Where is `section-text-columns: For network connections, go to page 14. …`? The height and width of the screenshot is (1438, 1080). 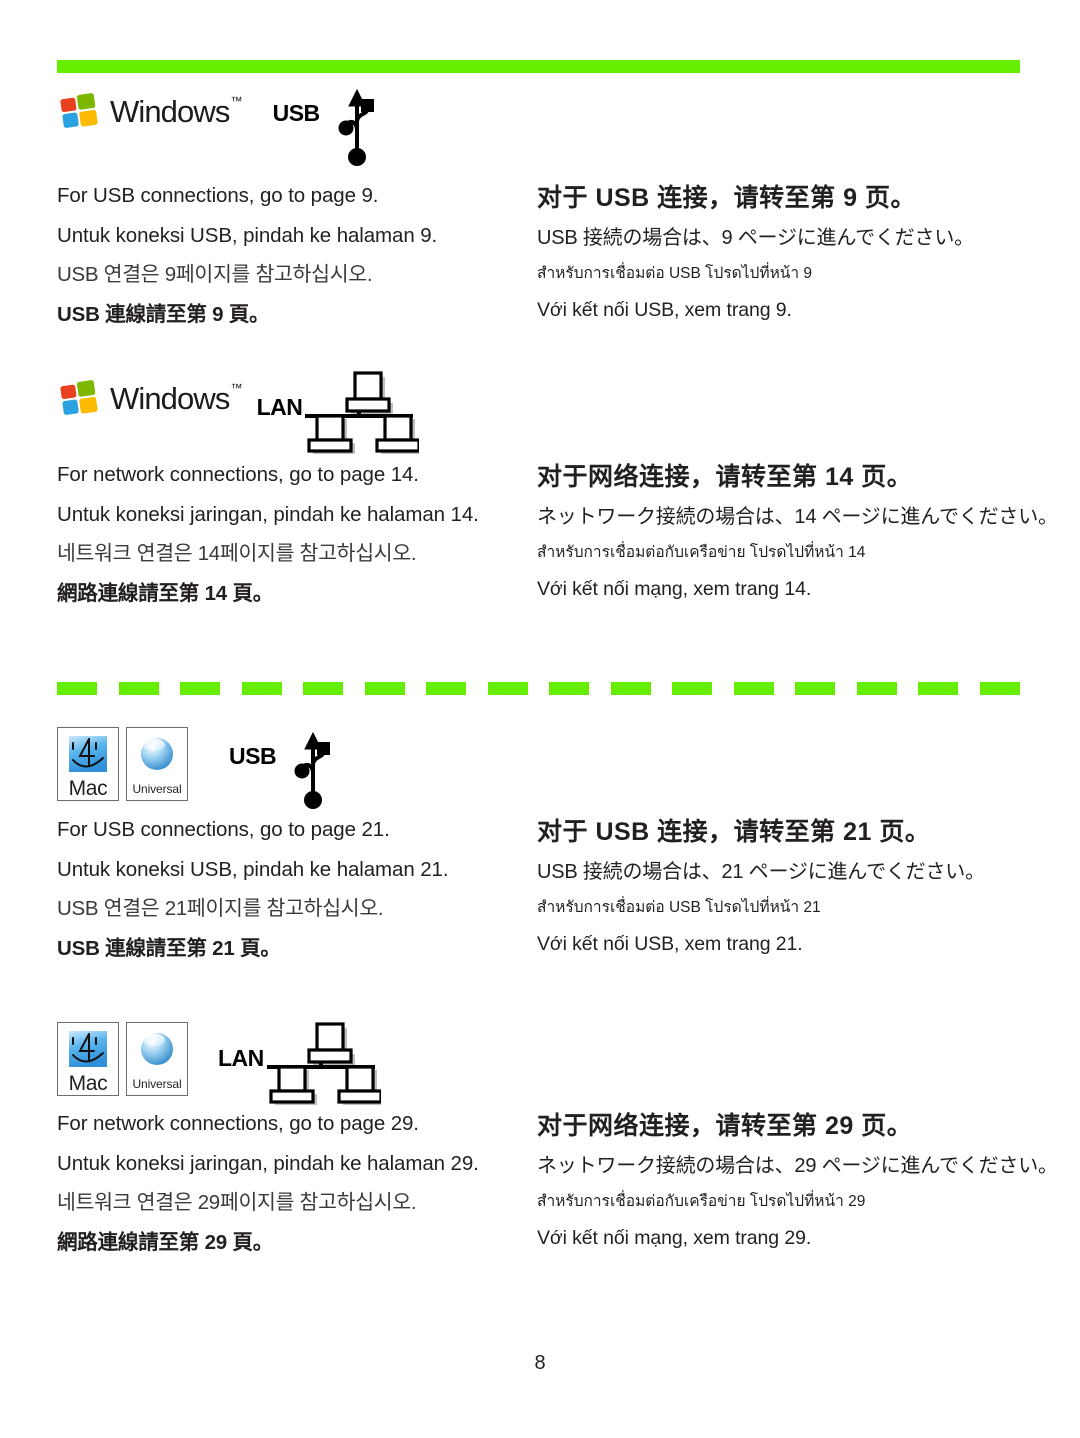 section-text-columns: For network connections, go to page 14. … is located at coordinates (540, 534).